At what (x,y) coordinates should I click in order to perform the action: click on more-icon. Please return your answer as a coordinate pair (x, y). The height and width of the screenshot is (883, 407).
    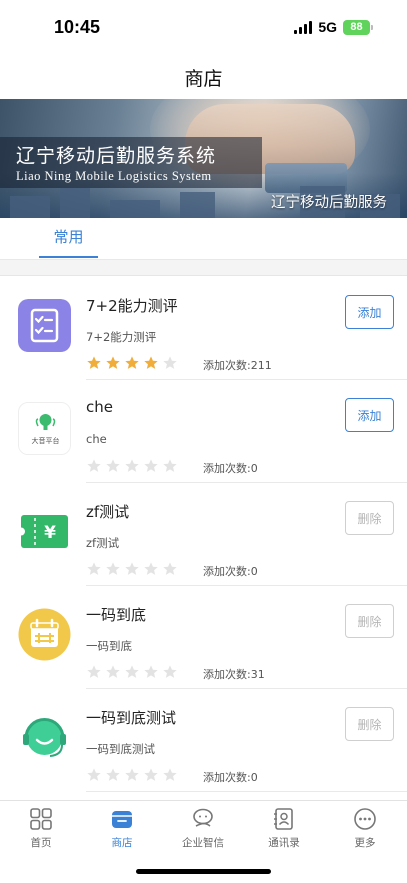
    Looking at the image, I should click on (365, 819).